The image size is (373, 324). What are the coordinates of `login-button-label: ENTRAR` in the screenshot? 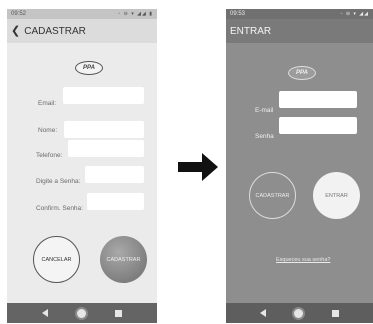 It's located at (336, 195).